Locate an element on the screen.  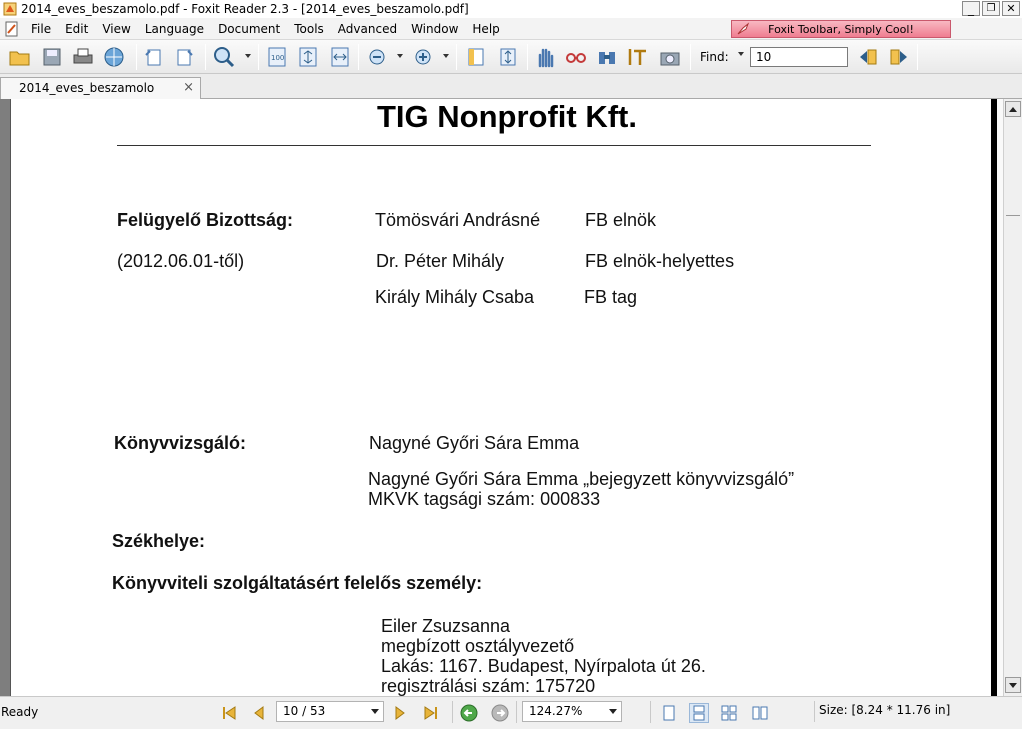
back-button is located at coordinates (469, 713).